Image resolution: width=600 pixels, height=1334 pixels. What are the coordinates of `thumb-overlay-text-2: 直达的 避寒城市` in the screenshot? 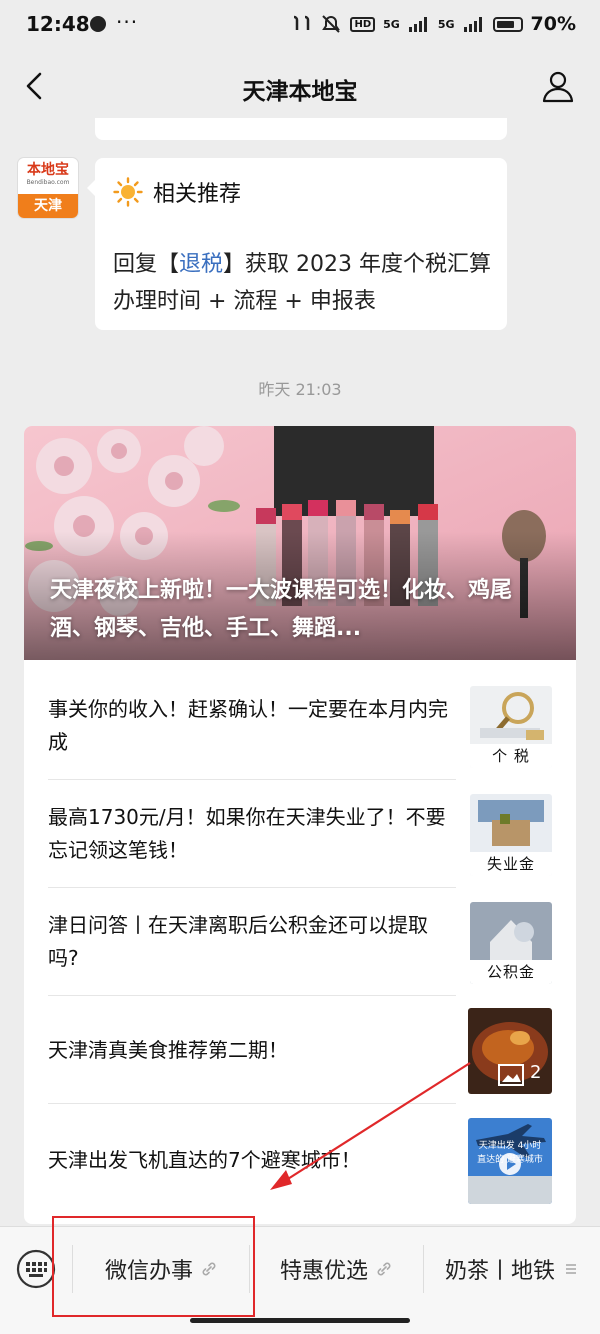 It's located at (510, 1160).